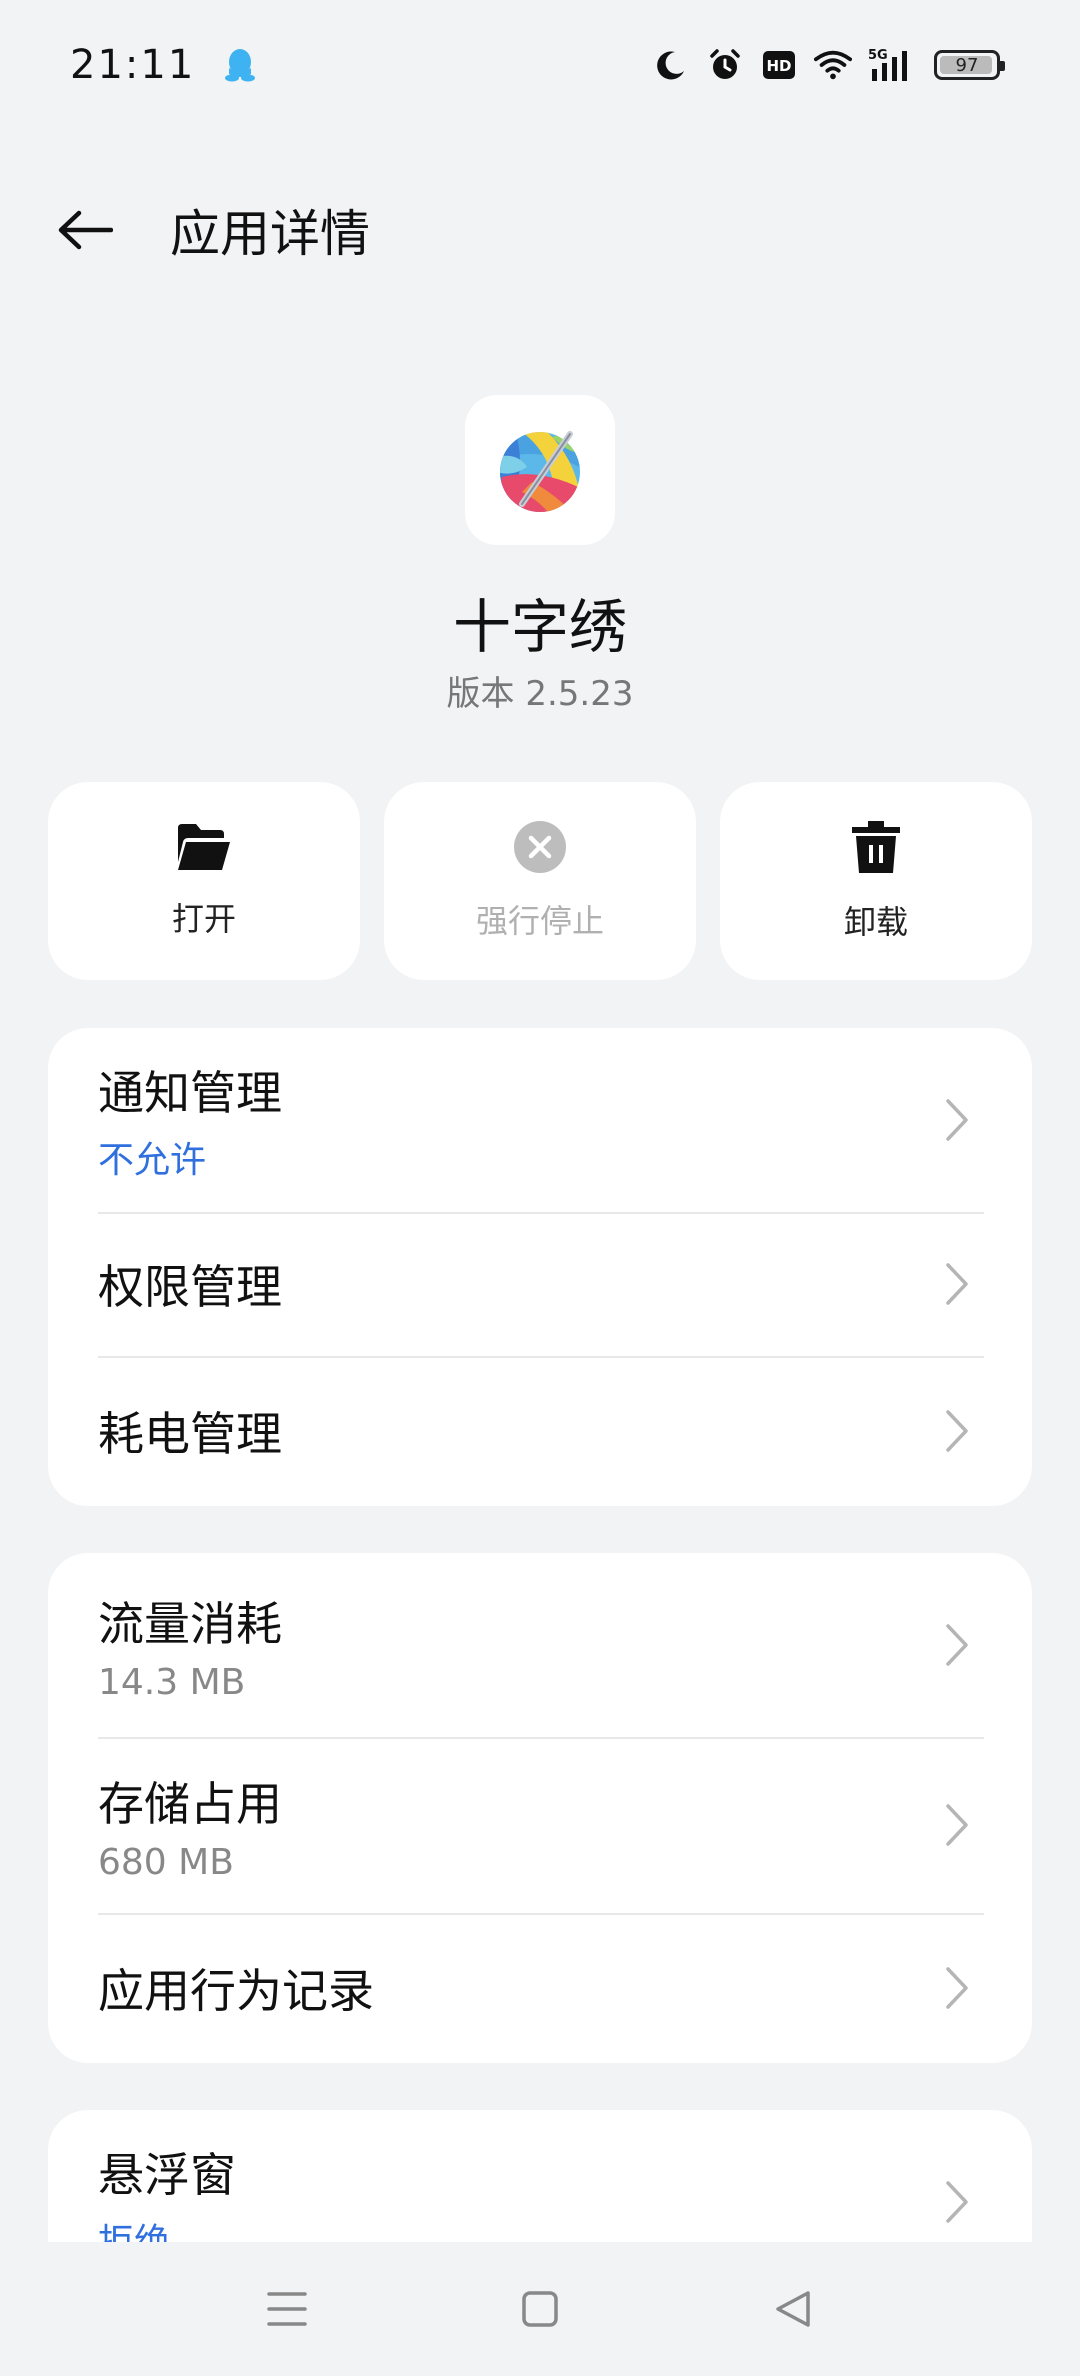  What do you see at coordinates (540, 1120) in the screenshot?
I see `list-item-notification: 通知管理 不允许` at bounding box center [540, 1120].